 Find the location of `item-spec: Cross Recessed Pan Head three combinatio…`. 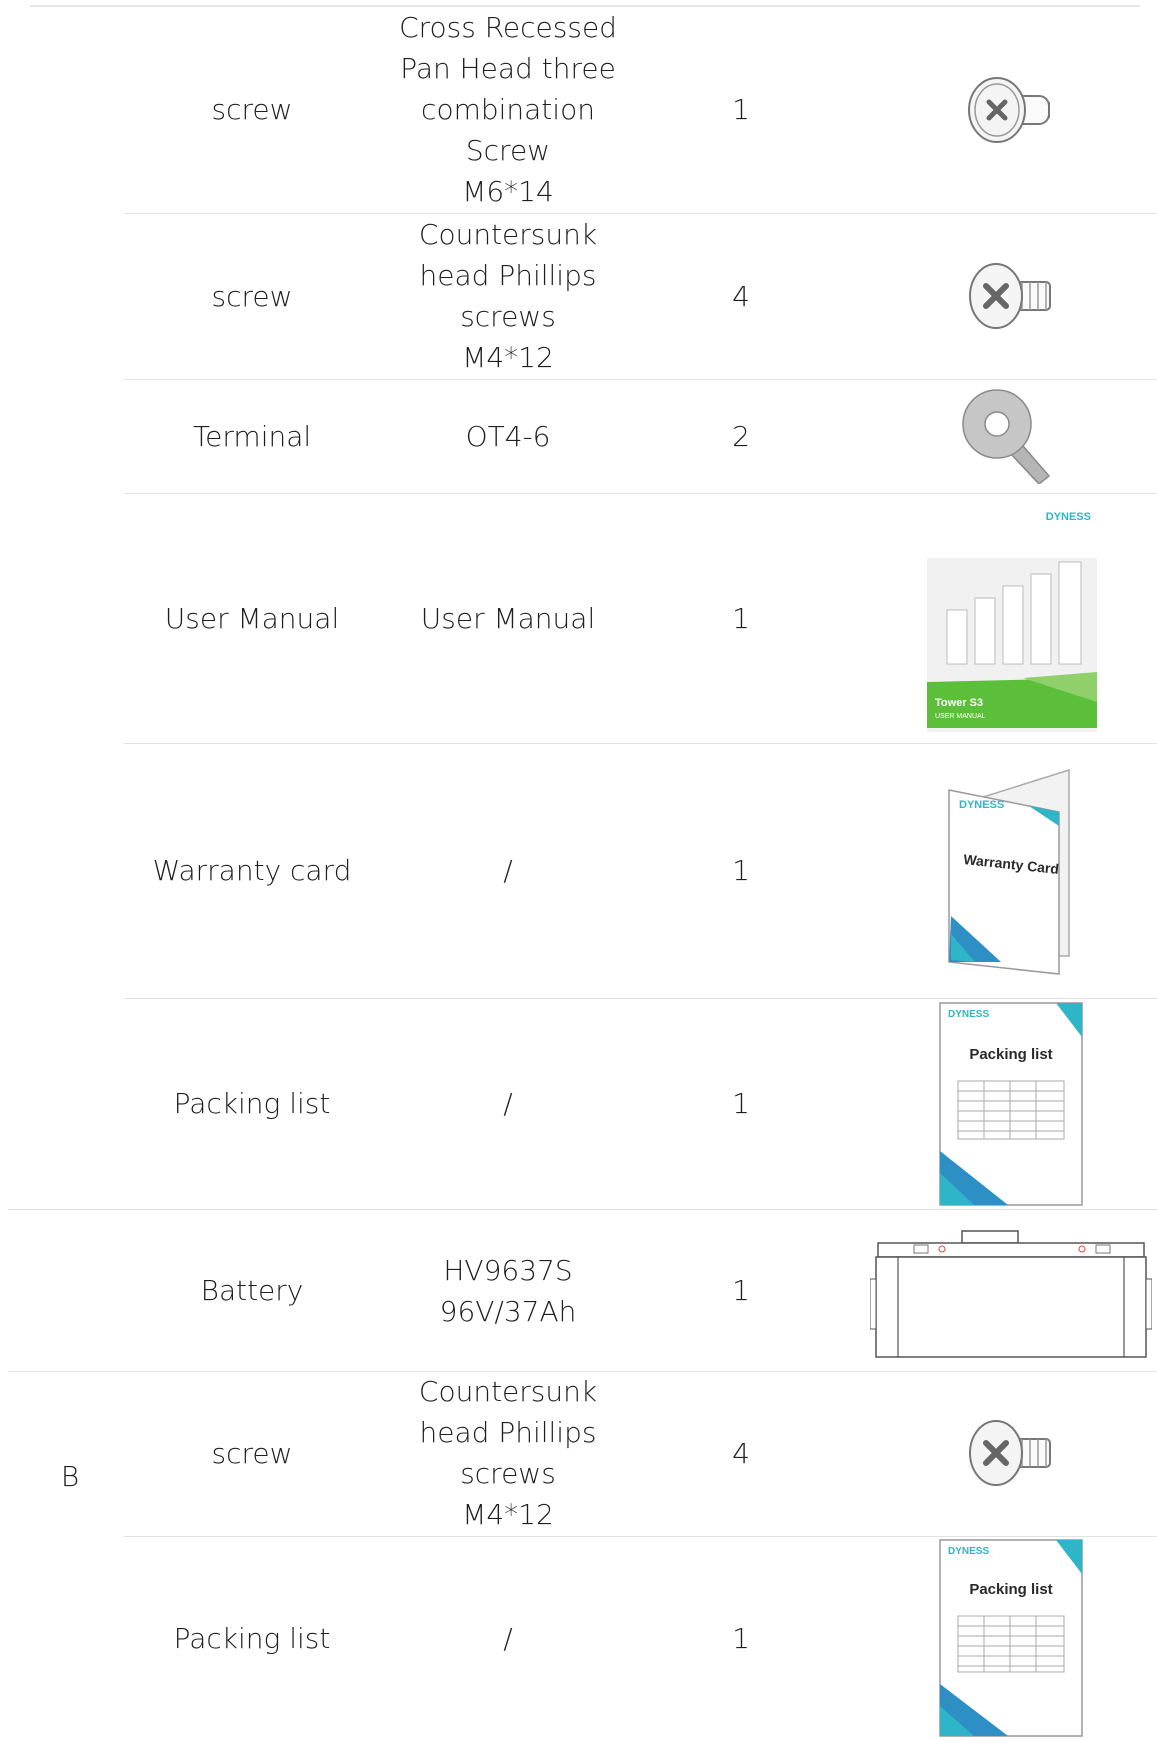

item-spec: Cross Recessed Pan Head three combinatio… is located at coordinates (508, 109).